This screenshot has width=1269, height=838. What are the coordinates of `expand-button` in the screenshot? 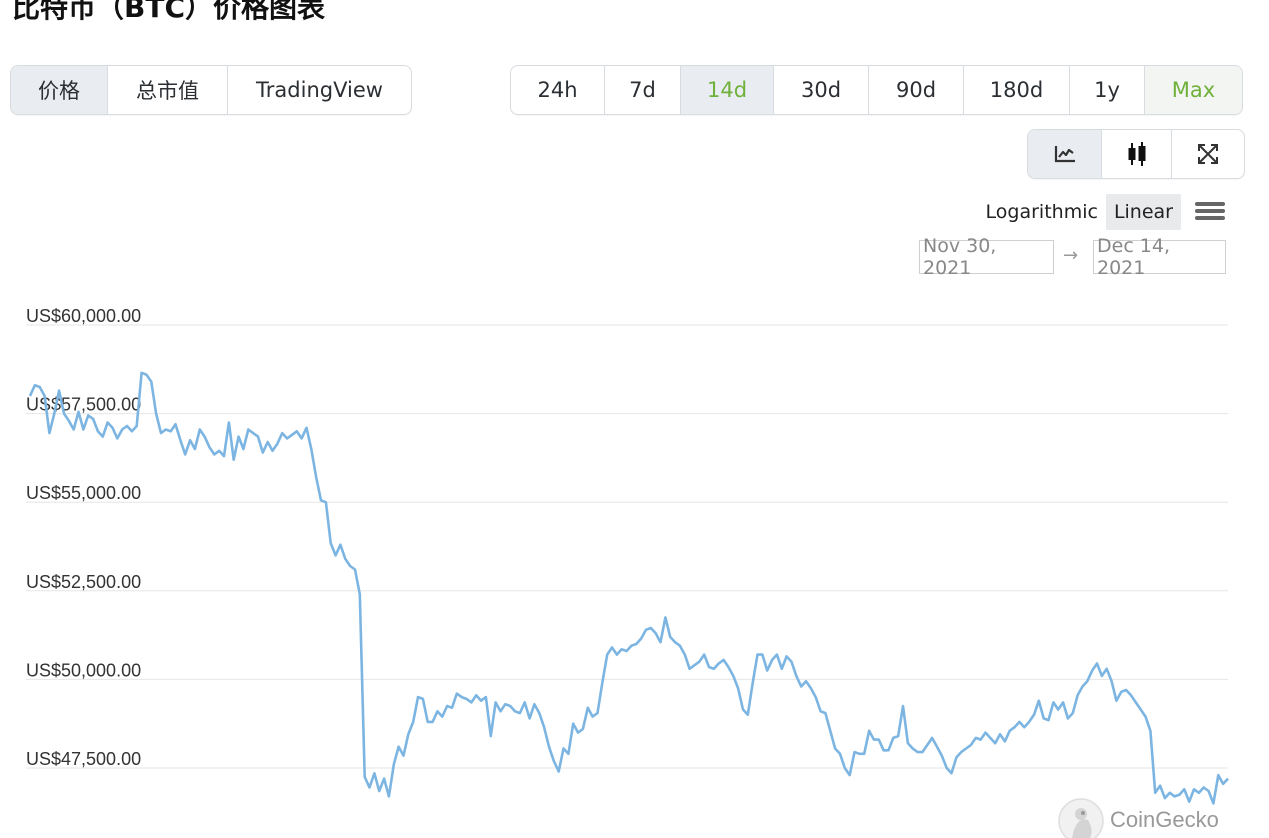 It's located at (1208, 154).